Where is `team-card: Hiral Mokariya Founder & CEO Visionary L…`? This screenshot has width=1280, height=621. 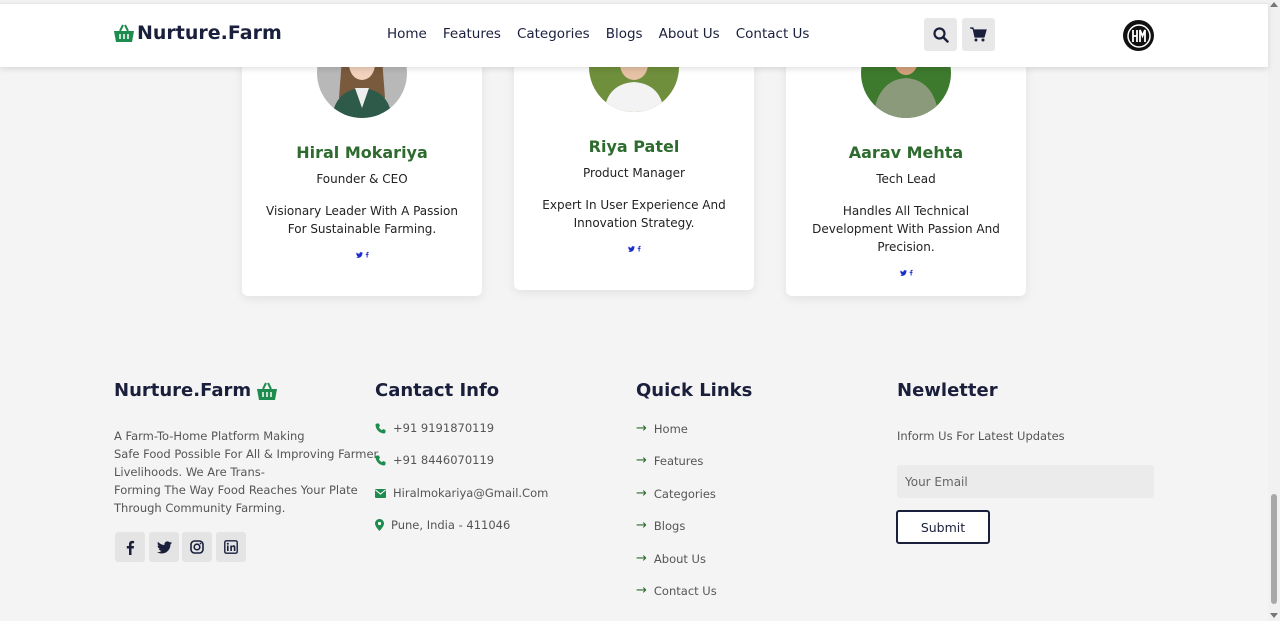
team-card: Hiral Mokariya Founder & CEO Visionary L… is located at coordinates (362, 162).